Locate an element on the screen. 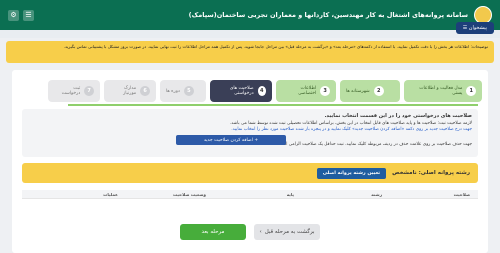  table-header-cell: وضعیت صلاحیت is located at coordinates (189, 194).